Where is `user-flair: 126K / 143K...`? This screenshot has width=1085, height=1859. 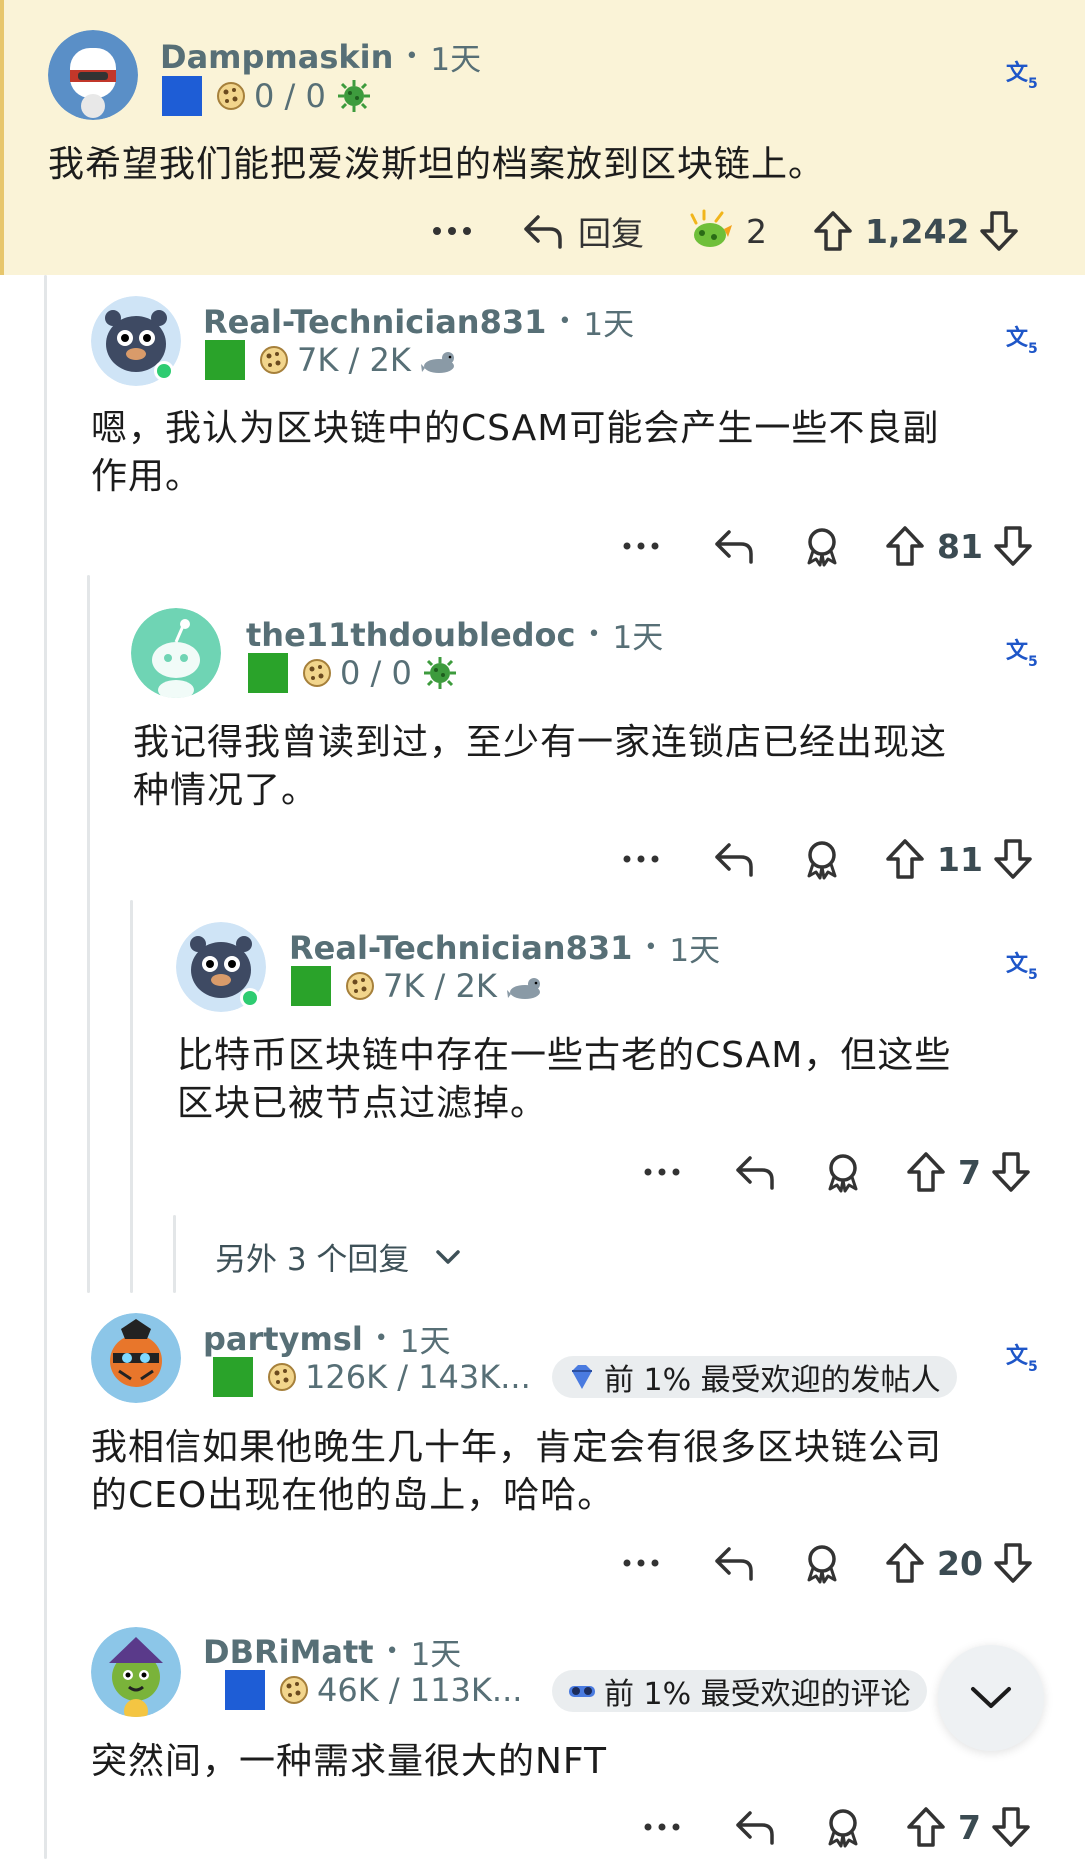
user-flair: 126K / 143K... is located at coordinates (372, 1377).